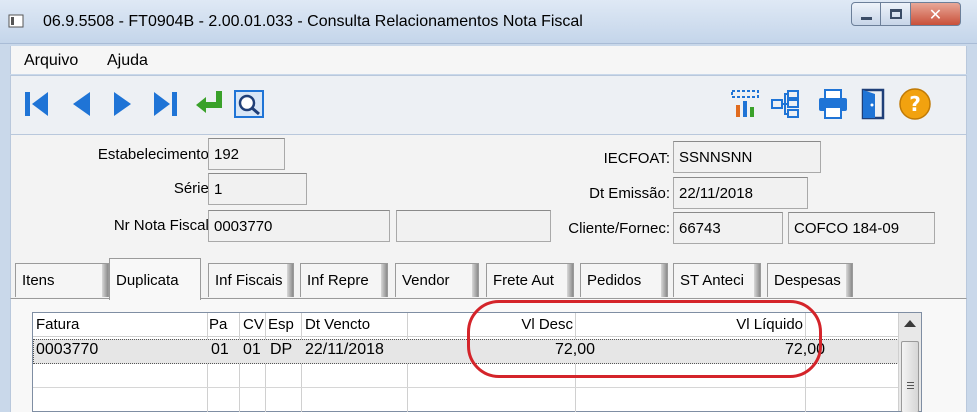 This screenshot has width=977, height=412. I want to click on cliente-name-field: COFCO 184-09, so click(861, 228).